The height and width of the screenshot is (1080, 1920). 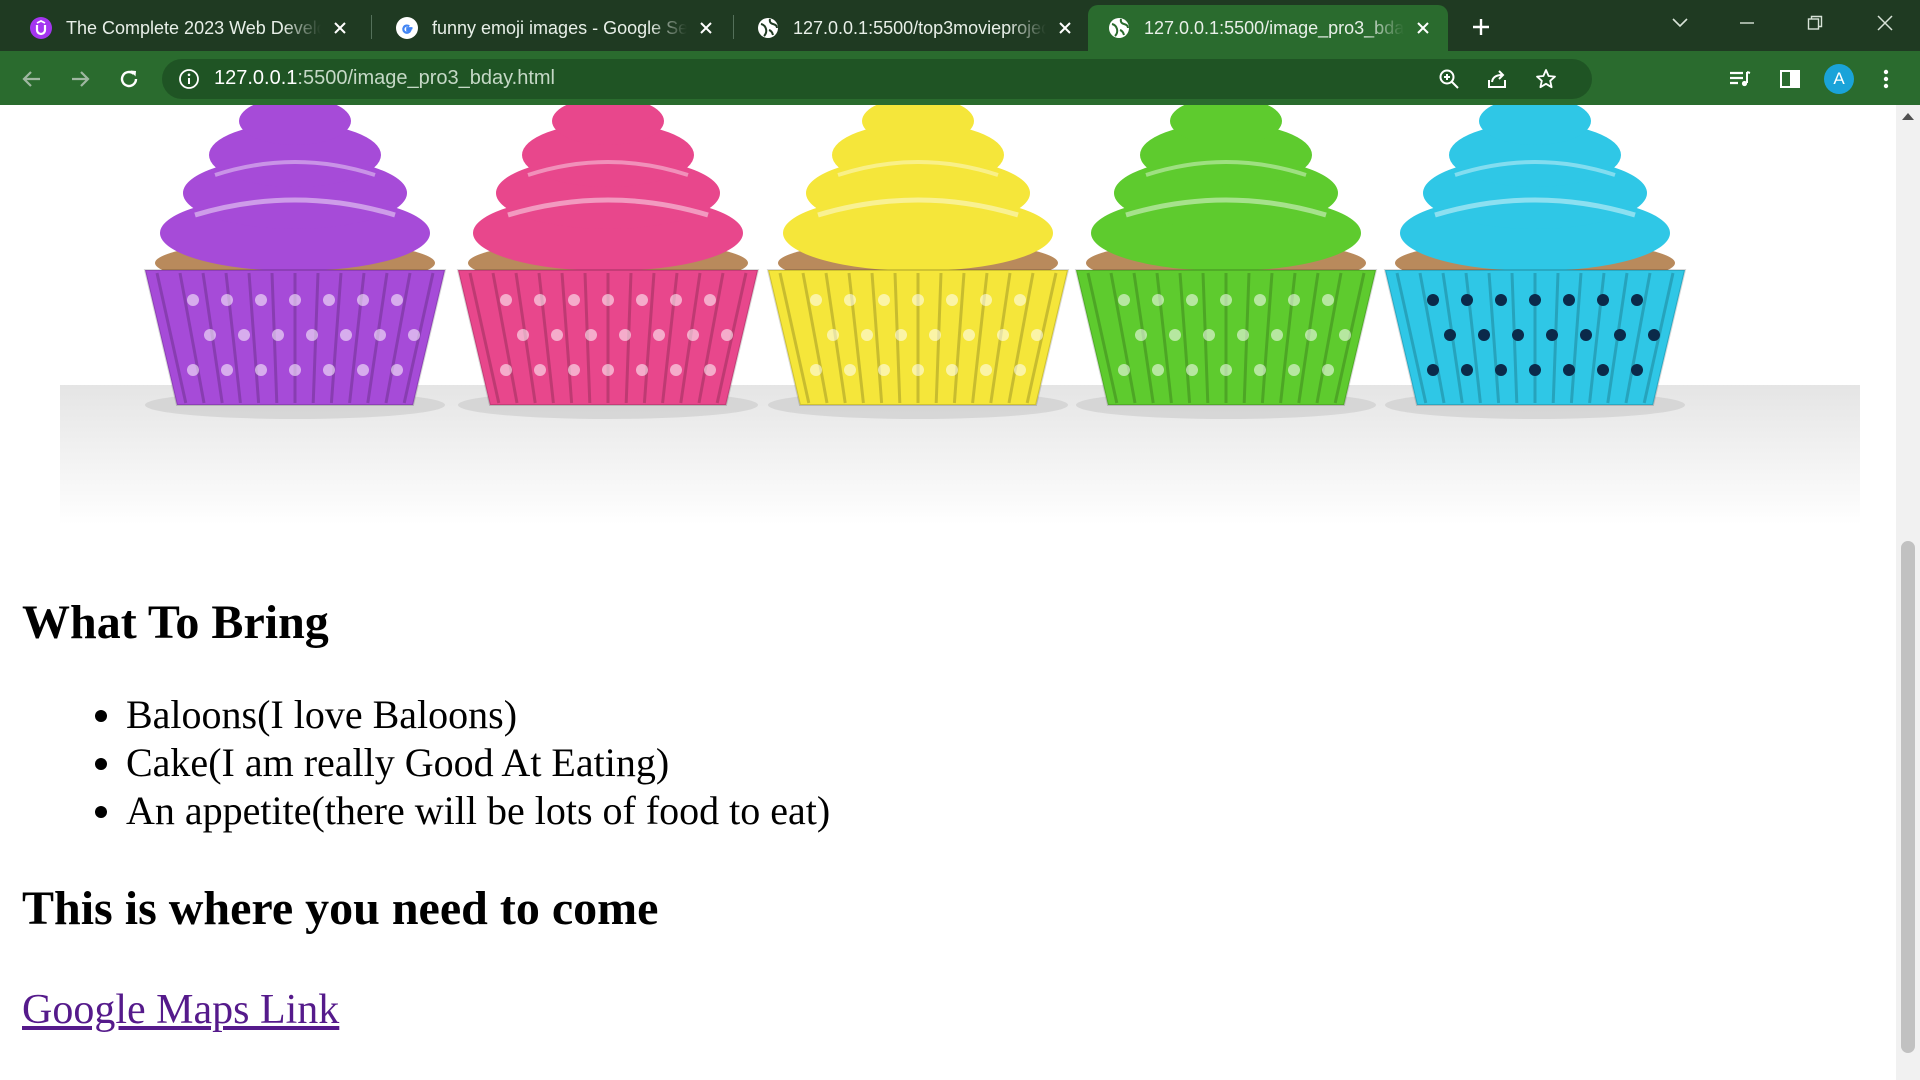 I want to click on media-controls-button, so click(x=1740, y=79).